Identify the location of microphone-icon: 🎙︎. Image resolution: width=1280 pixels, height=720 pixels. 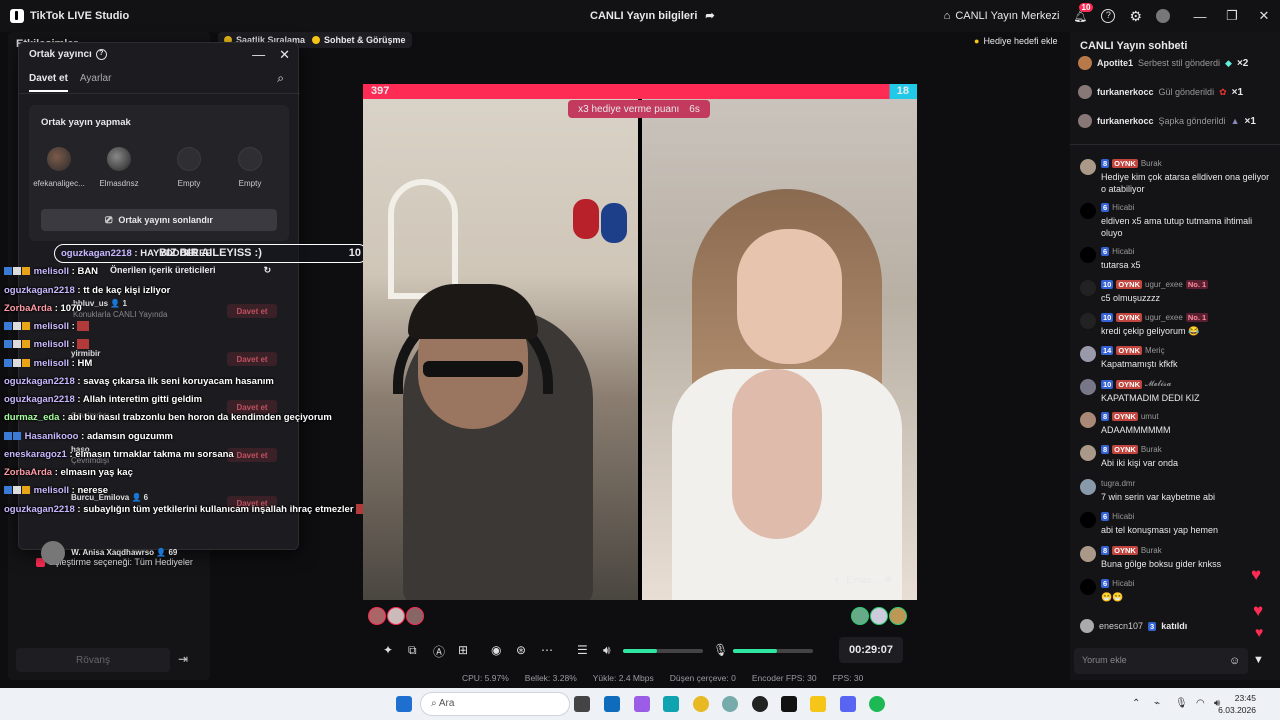
(720, 650).